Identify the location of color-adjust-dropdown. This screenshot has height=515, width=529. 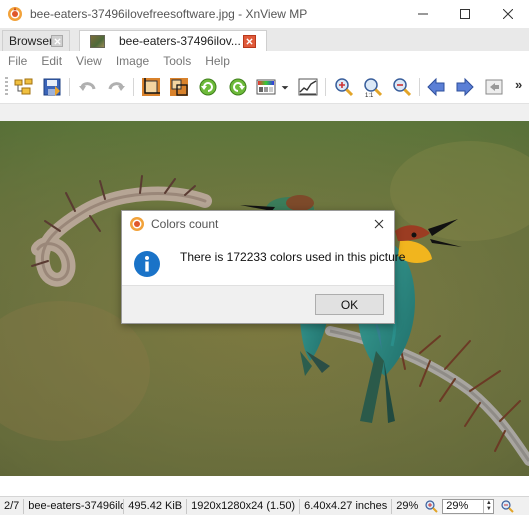
(285, 87).